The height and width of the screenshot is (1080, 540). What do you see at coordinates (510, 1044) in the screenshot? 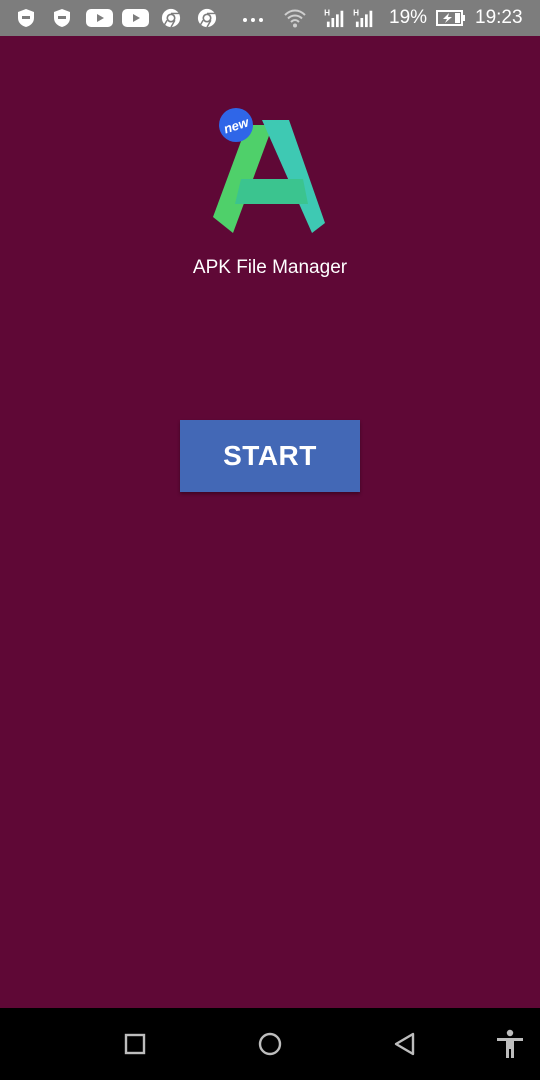
I see `accessibility-icon` at bounding box center [510, 1044].